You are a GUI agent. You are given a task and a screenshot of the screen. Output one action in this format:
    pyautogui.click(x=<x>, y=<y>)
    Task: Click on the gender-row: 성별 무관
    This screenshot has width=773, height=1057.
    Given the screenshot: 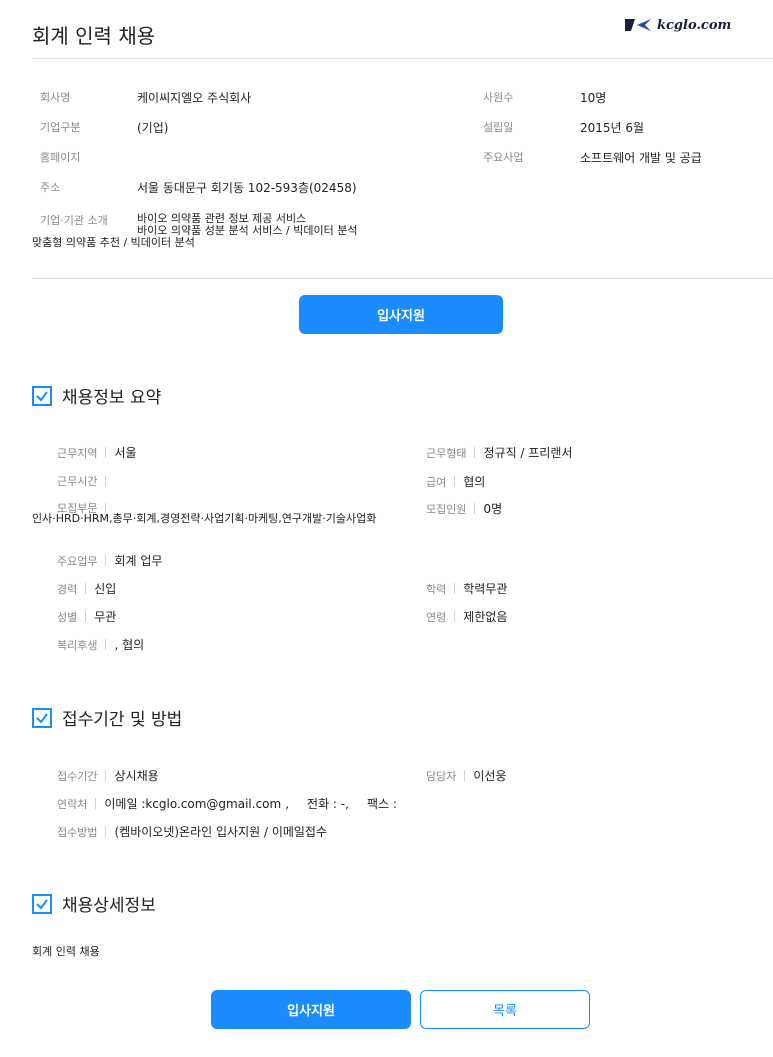 What is the action you would take?
    pyautogui.click(x=86, y=616)
    